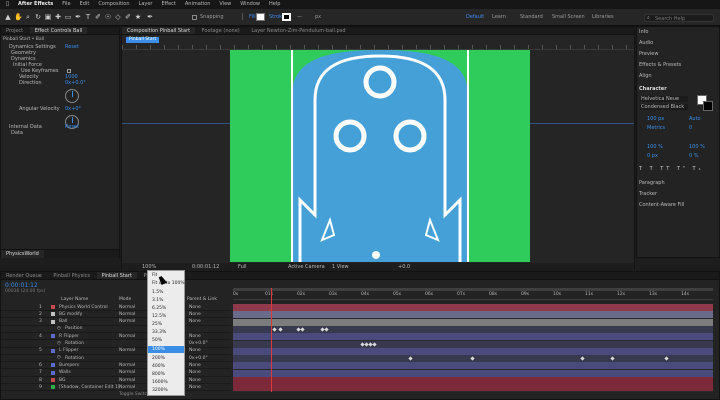 Image resolution: width=720 pixels, height=400 pixels. Describe the element at coordinates (89, 388) in the screenshot. I see `layer-name: [Shadow, Container Edit 1]` at that location.